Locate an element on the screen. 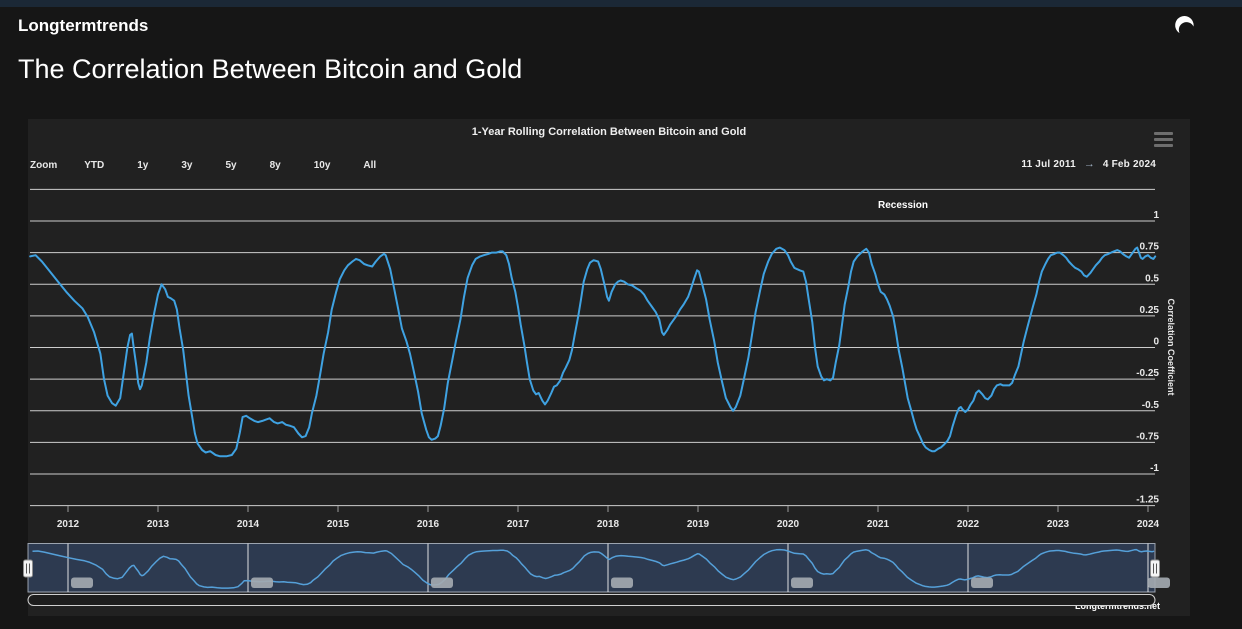 The height and width of the screenshot is (629, 1242). theme-toggle-button is located at coordinates (1184, 28).